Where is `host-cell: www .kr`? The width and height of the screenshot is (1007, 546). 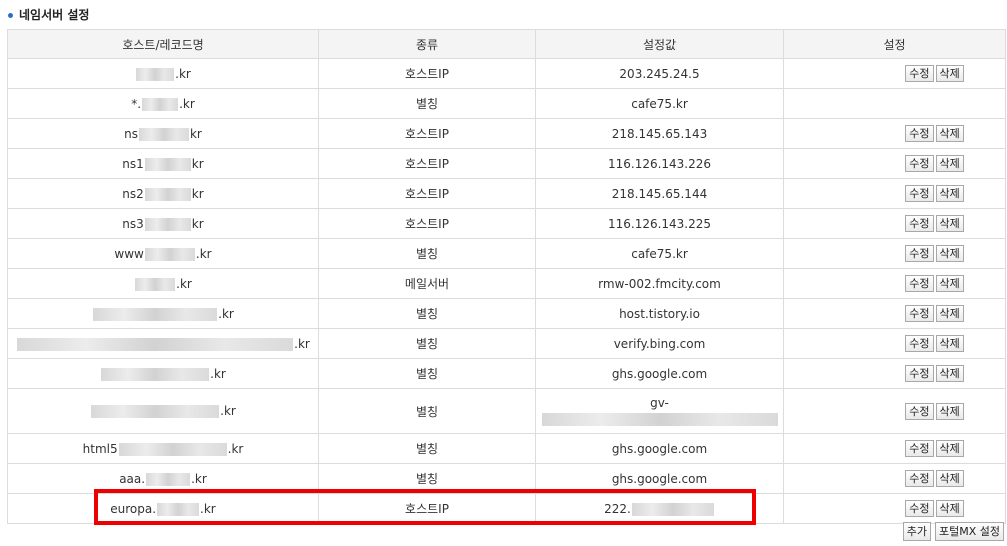
host-cell: www .kr is located at coordinates (163, 253).